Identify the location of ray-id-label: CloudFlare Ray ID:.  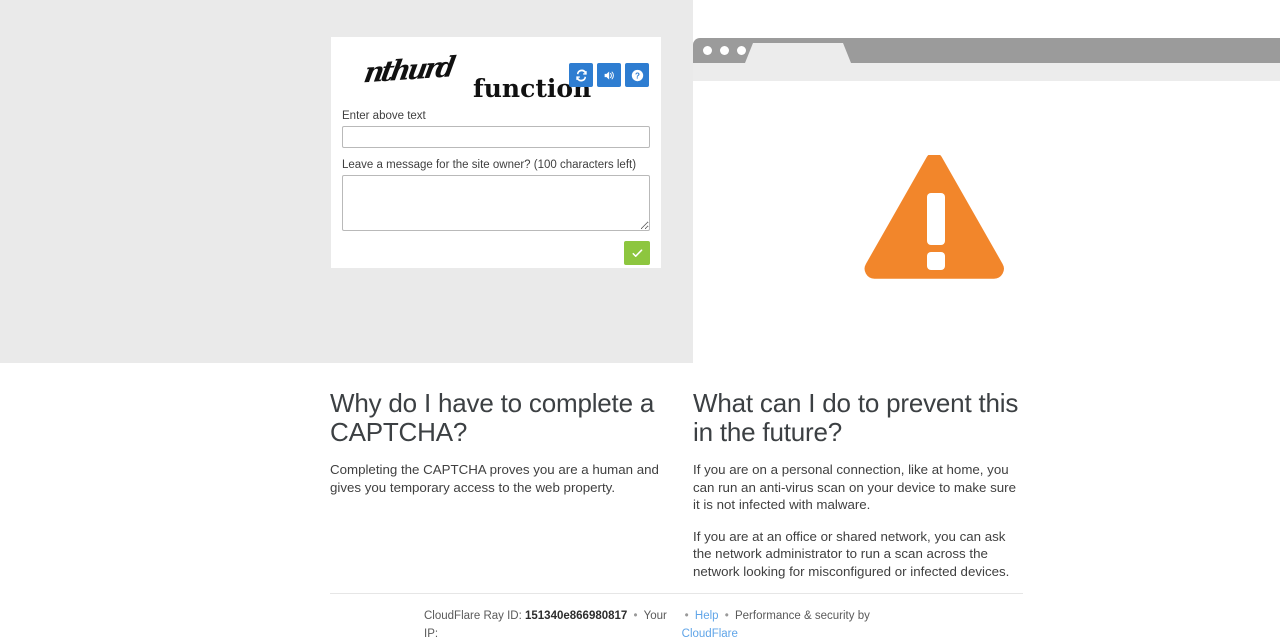
(473, 616).